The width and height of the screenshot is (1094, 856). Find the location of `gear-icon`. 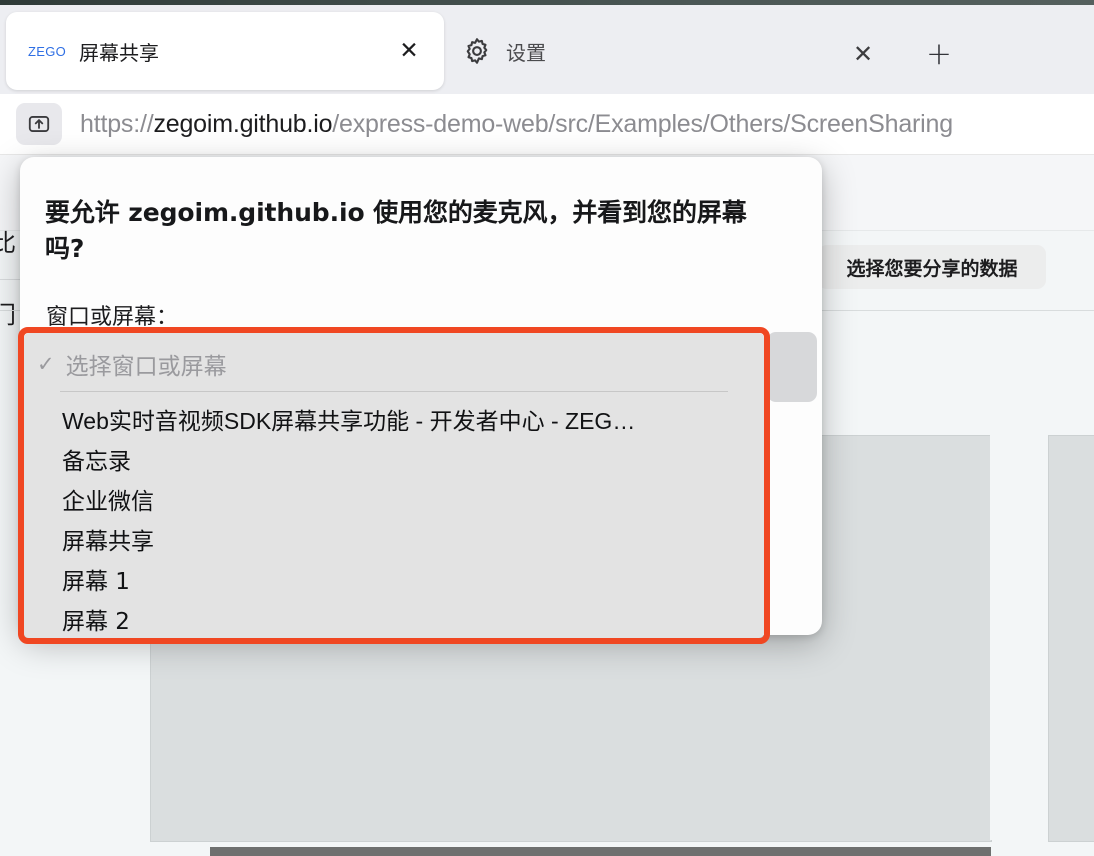

gear-icon is located at coordinates (477, 51).